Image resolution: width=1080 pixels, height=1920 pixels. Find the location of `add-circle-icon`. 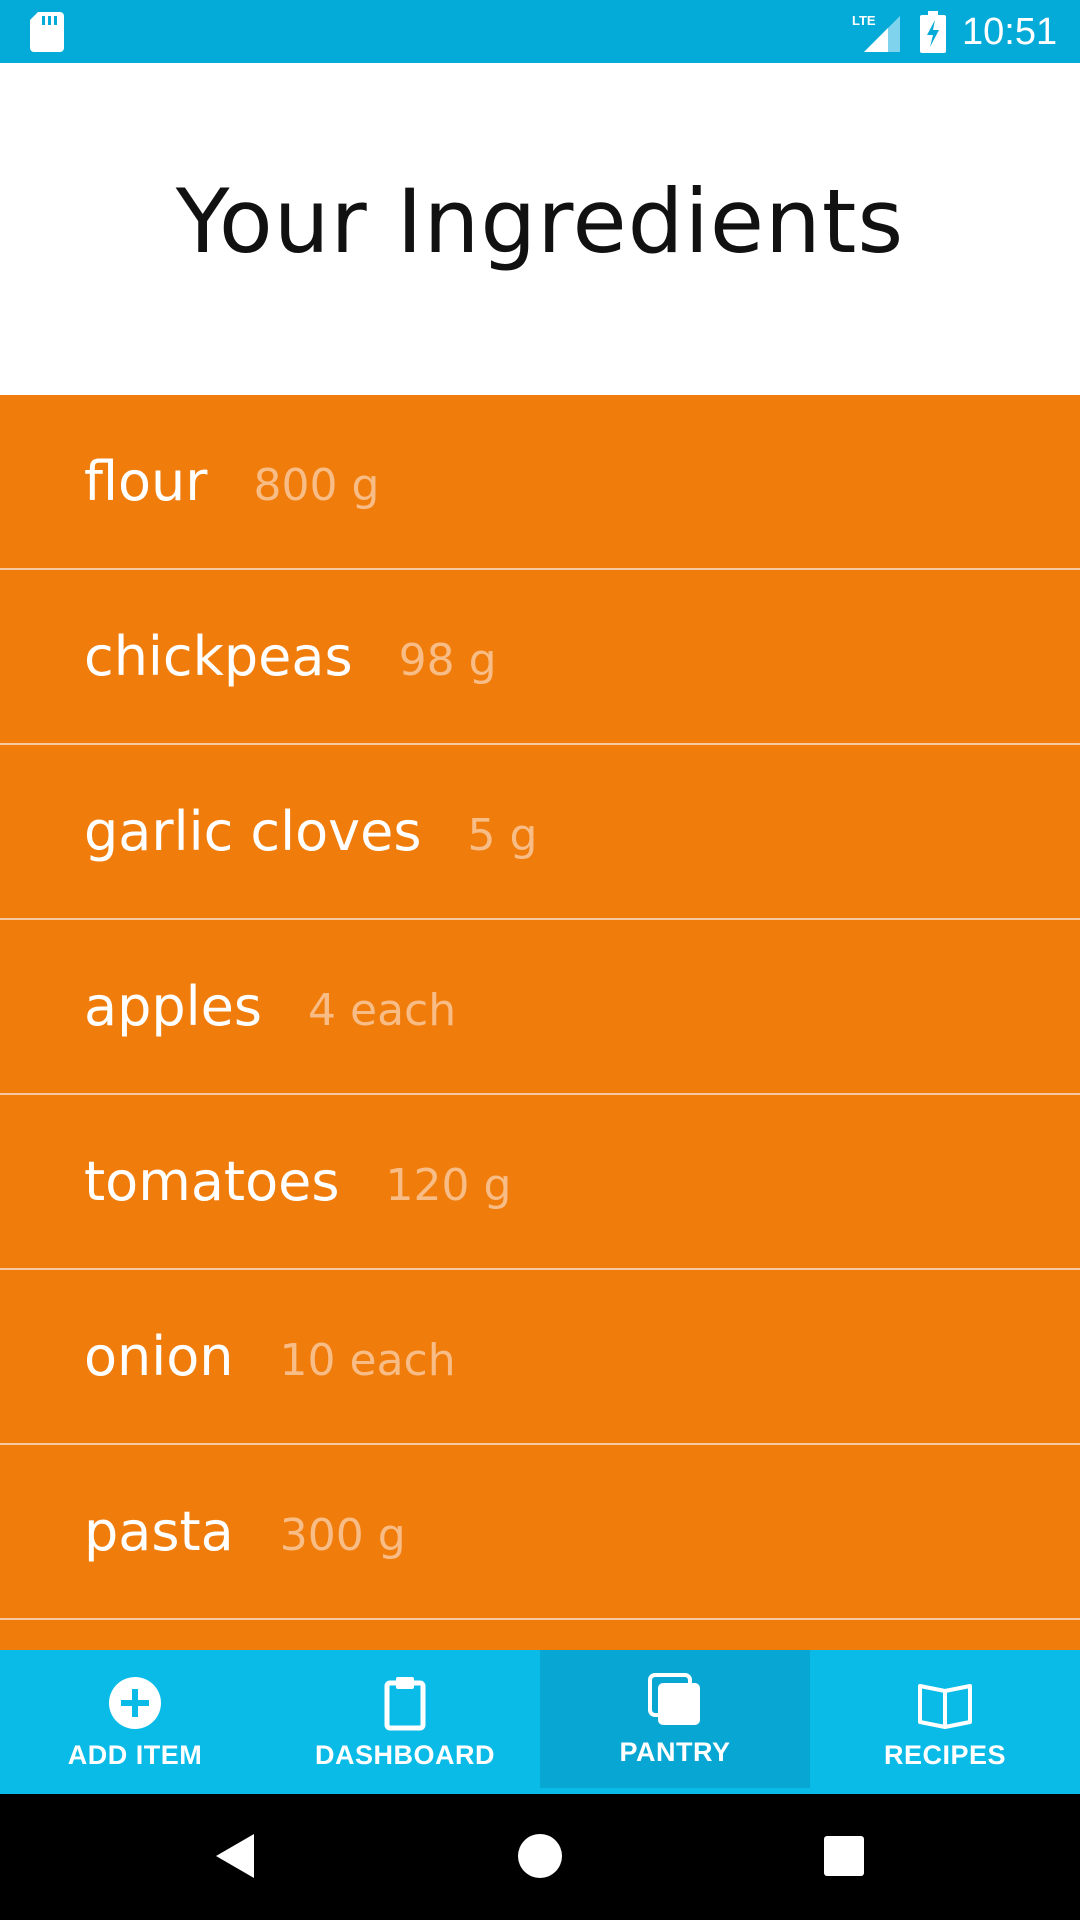

add-circle-icon is located at coordinates (135, 1702).